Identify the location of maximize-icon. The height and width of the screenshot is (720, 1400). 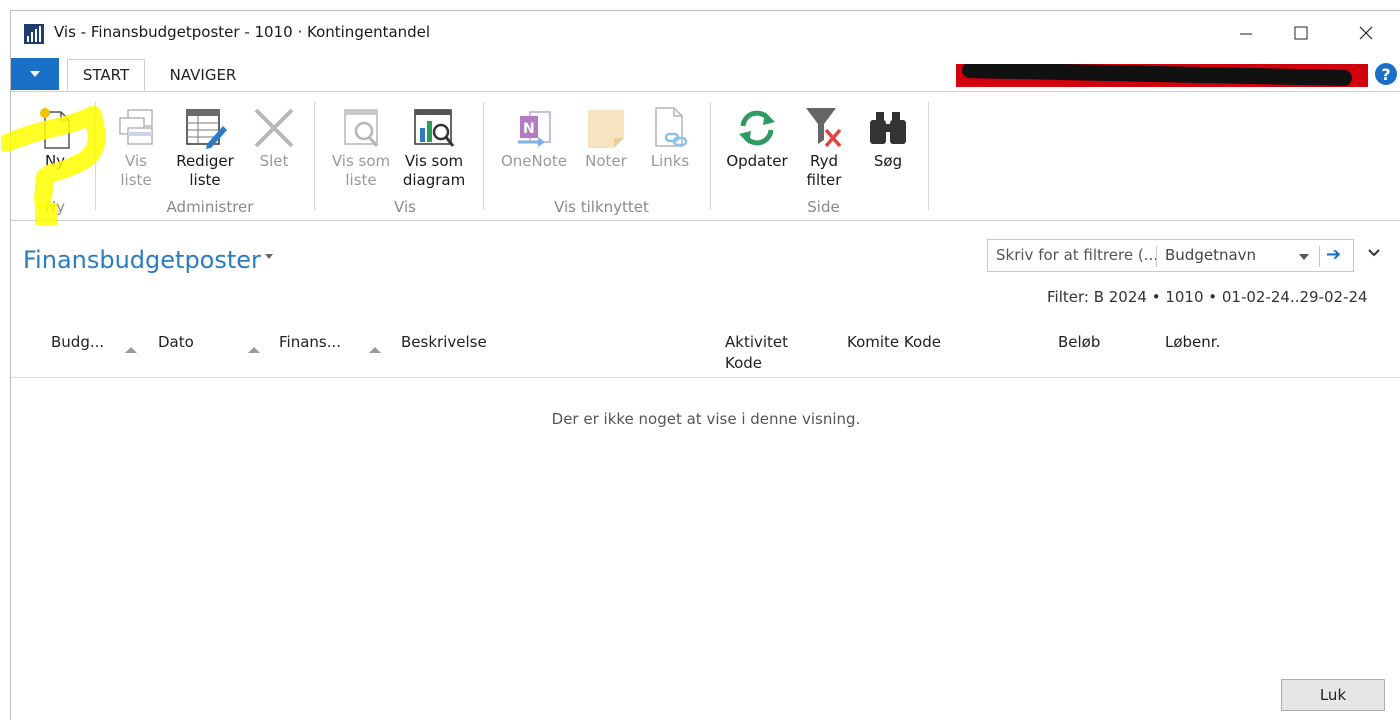
(1301, 33).